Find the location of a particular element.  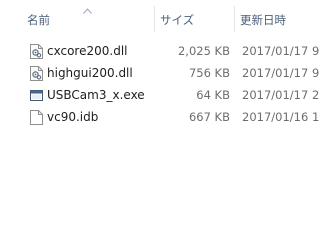

file-size: 64 KB is located at coordinates (213, 95).